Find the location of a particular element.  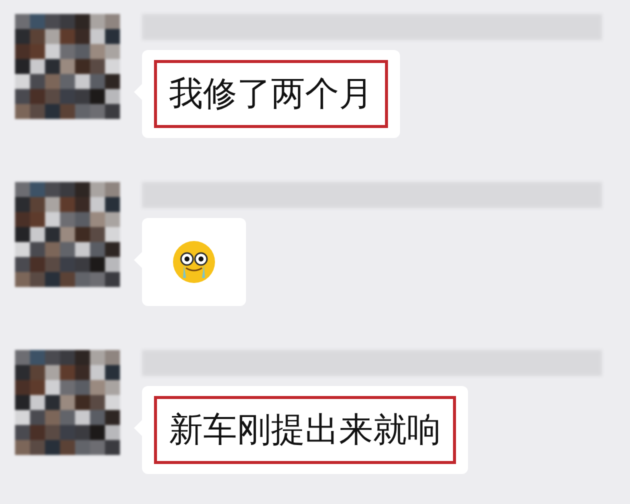

crying-face-icon is located at coordinates (194, 262).